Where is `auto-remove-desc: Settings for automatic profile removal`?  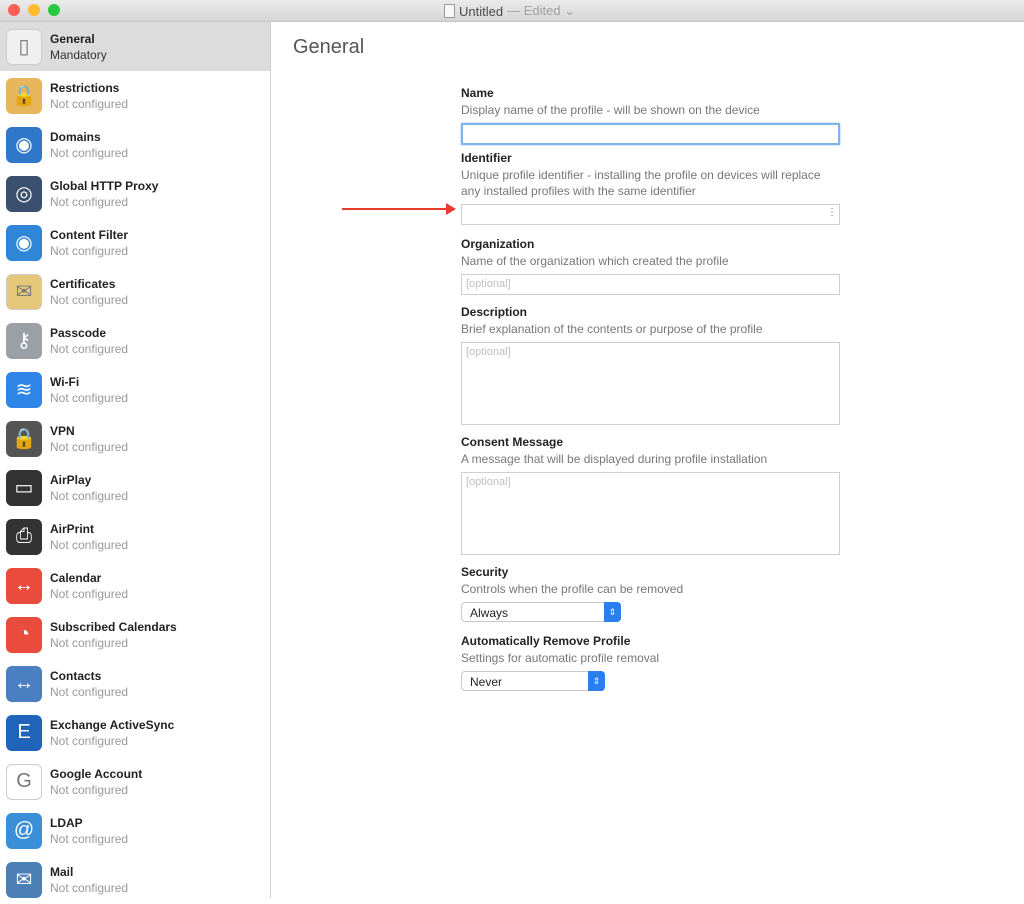 auto-remove-desc: Settings for automatic profile removal is located at coordinates (560, 658).